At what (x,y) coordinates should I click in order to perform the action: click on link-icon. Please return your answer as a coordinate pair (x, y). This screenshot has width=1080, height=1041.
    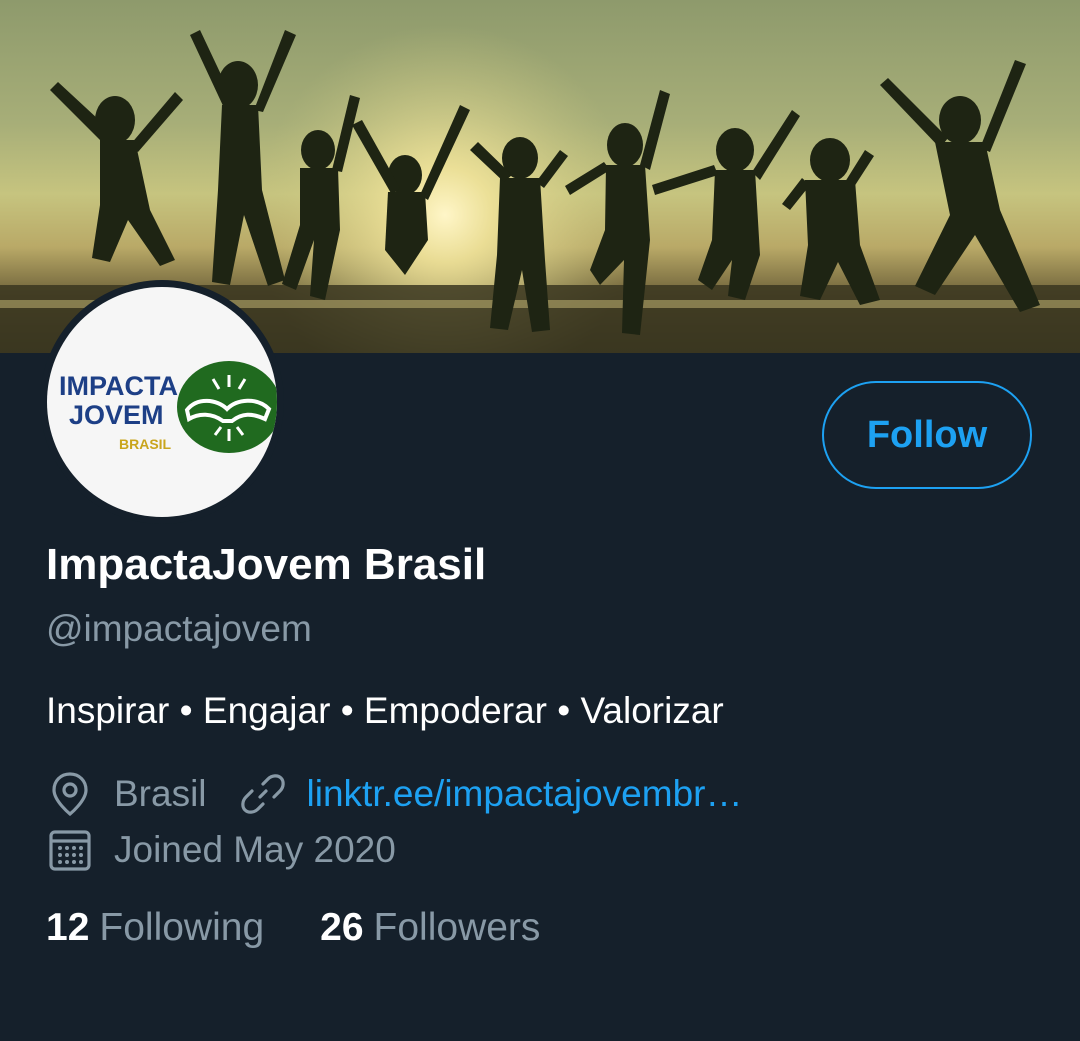
    Looking at the image, I should click on (263, 794).